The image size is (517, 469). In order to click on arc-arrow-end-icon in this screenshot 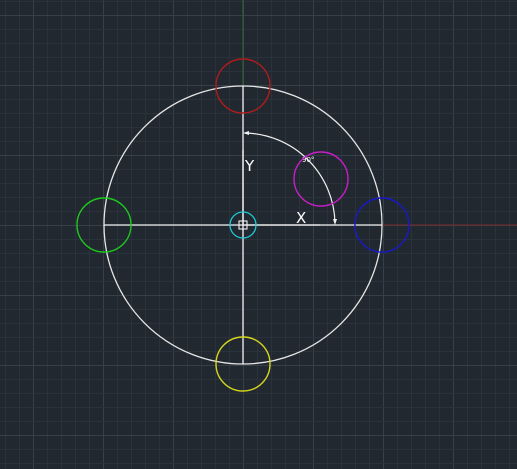, I will do `click(335, 222)`.